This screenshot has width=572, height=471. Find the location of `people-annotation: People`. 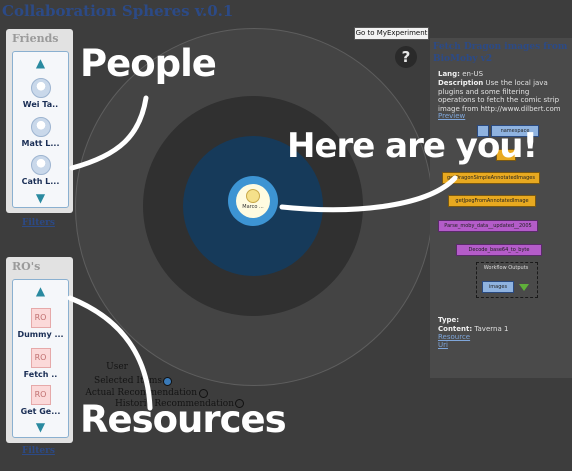

people-annotation: People is located at coordinates (148, 63).